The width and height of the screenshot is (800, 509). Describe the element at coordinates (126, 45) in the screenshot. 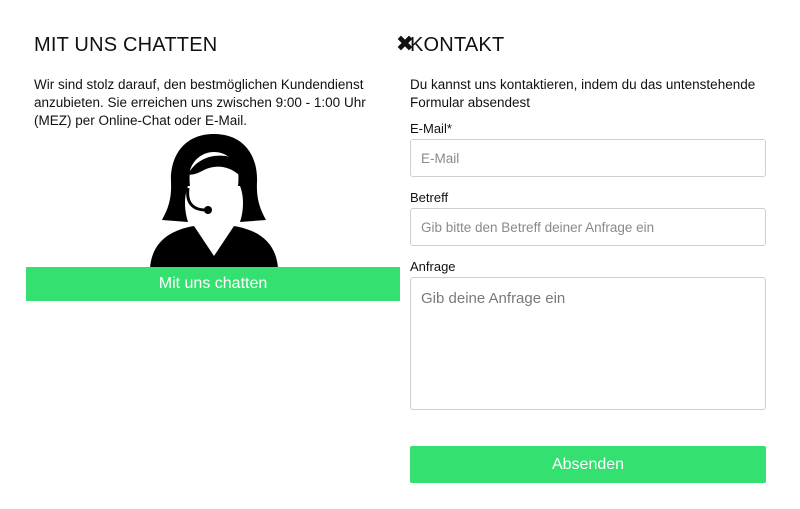

I see `chat-heading: MIT UNS CHATTEN` at that location.